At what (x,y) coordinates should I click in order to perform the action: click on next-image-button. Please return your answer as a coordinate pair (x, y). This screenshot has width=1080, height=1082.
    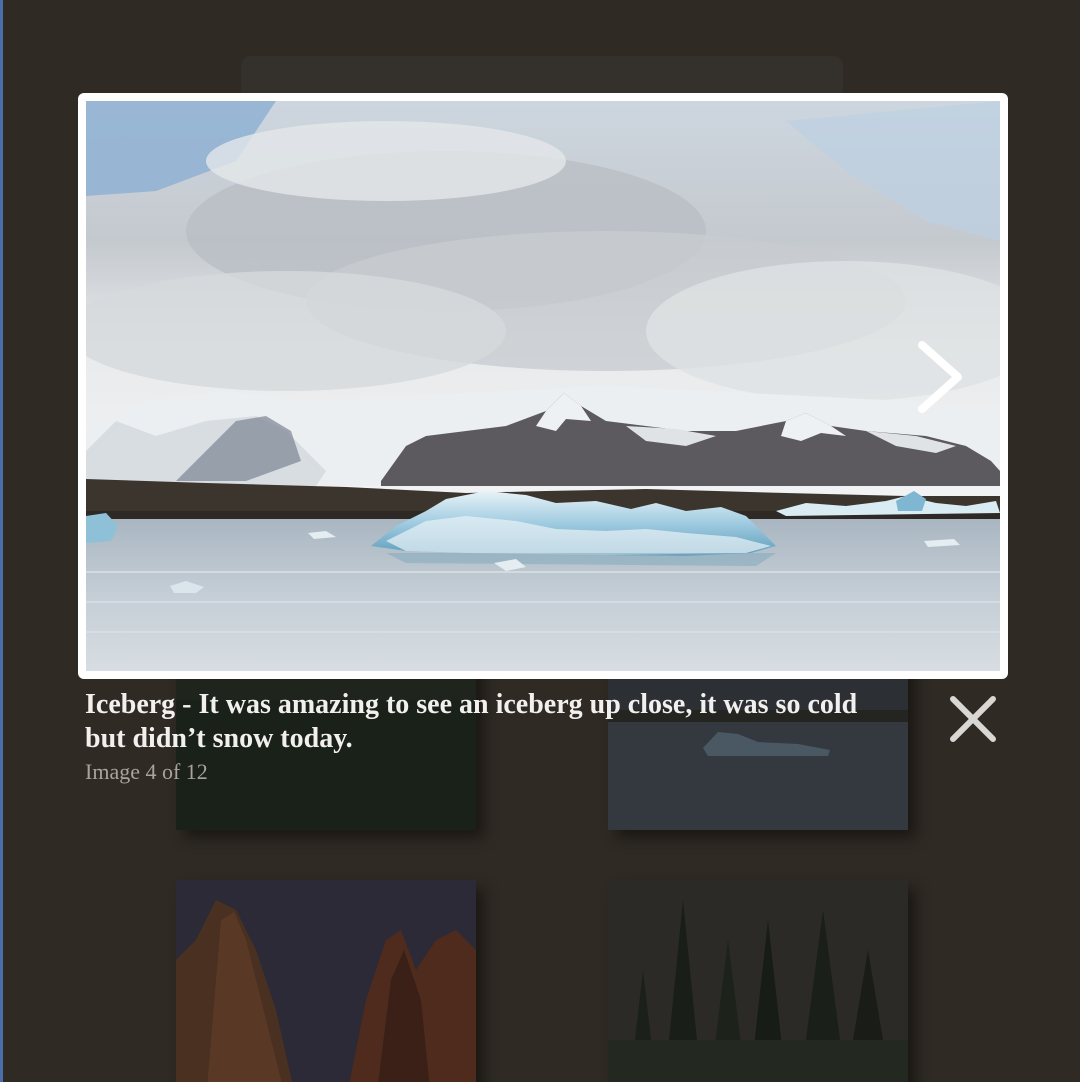
    Looking at the image, I should click on (940, 377).